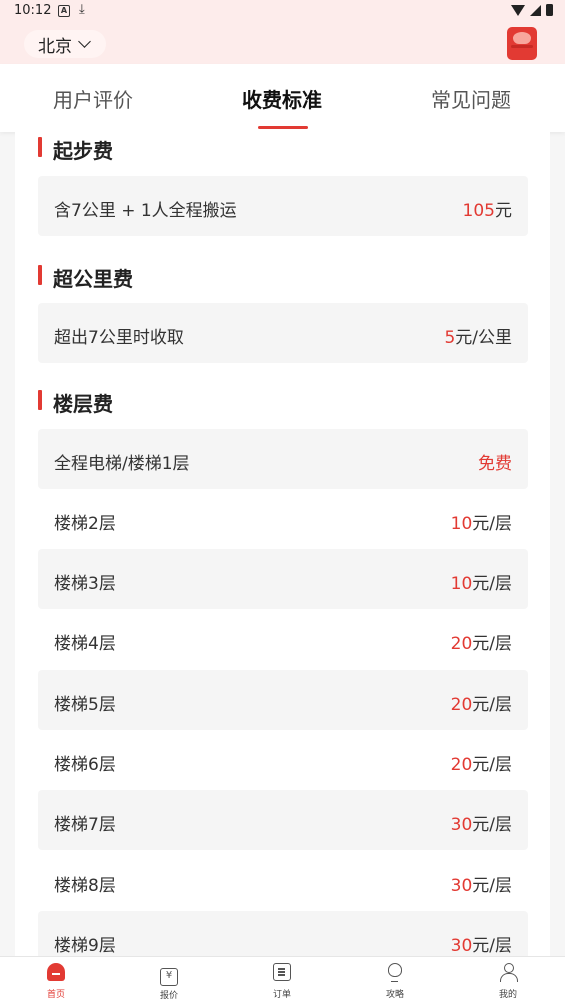 The width and height of the screenshot is (565, 1004). What do you see at coordinates (394, 995) in the screenshot?
I see `nav-label: 攻略` at bounding box center [394, 995].